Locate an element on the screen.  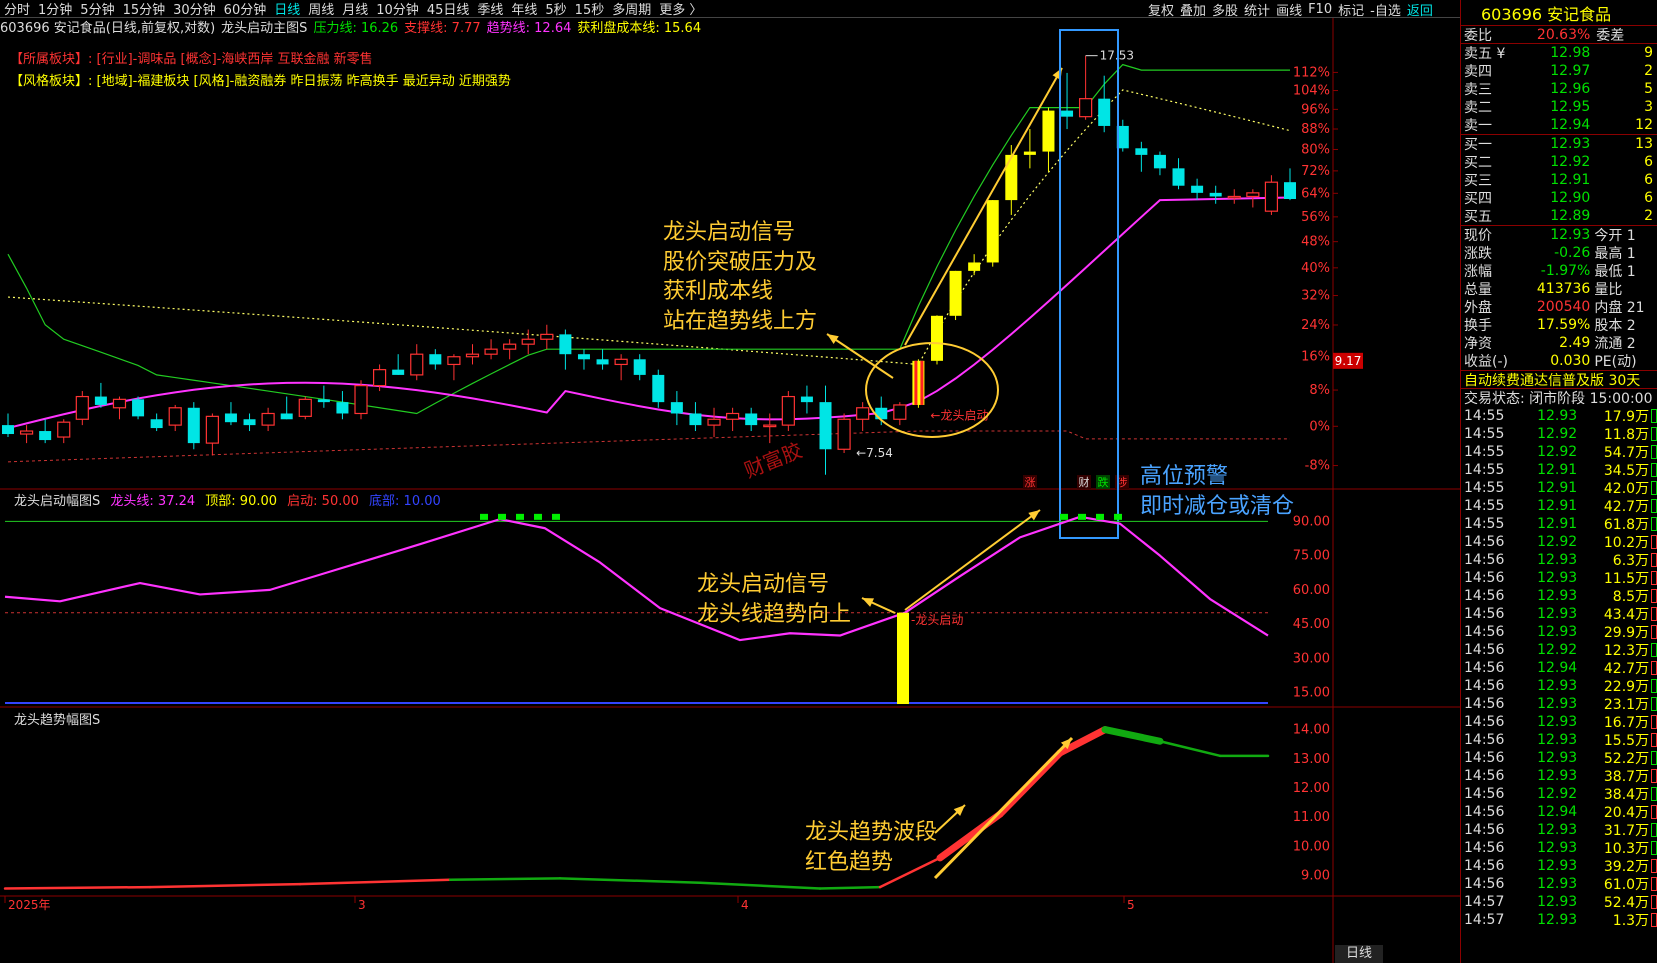
tick-time: 14:57 is located at coordinates (1484, 902).